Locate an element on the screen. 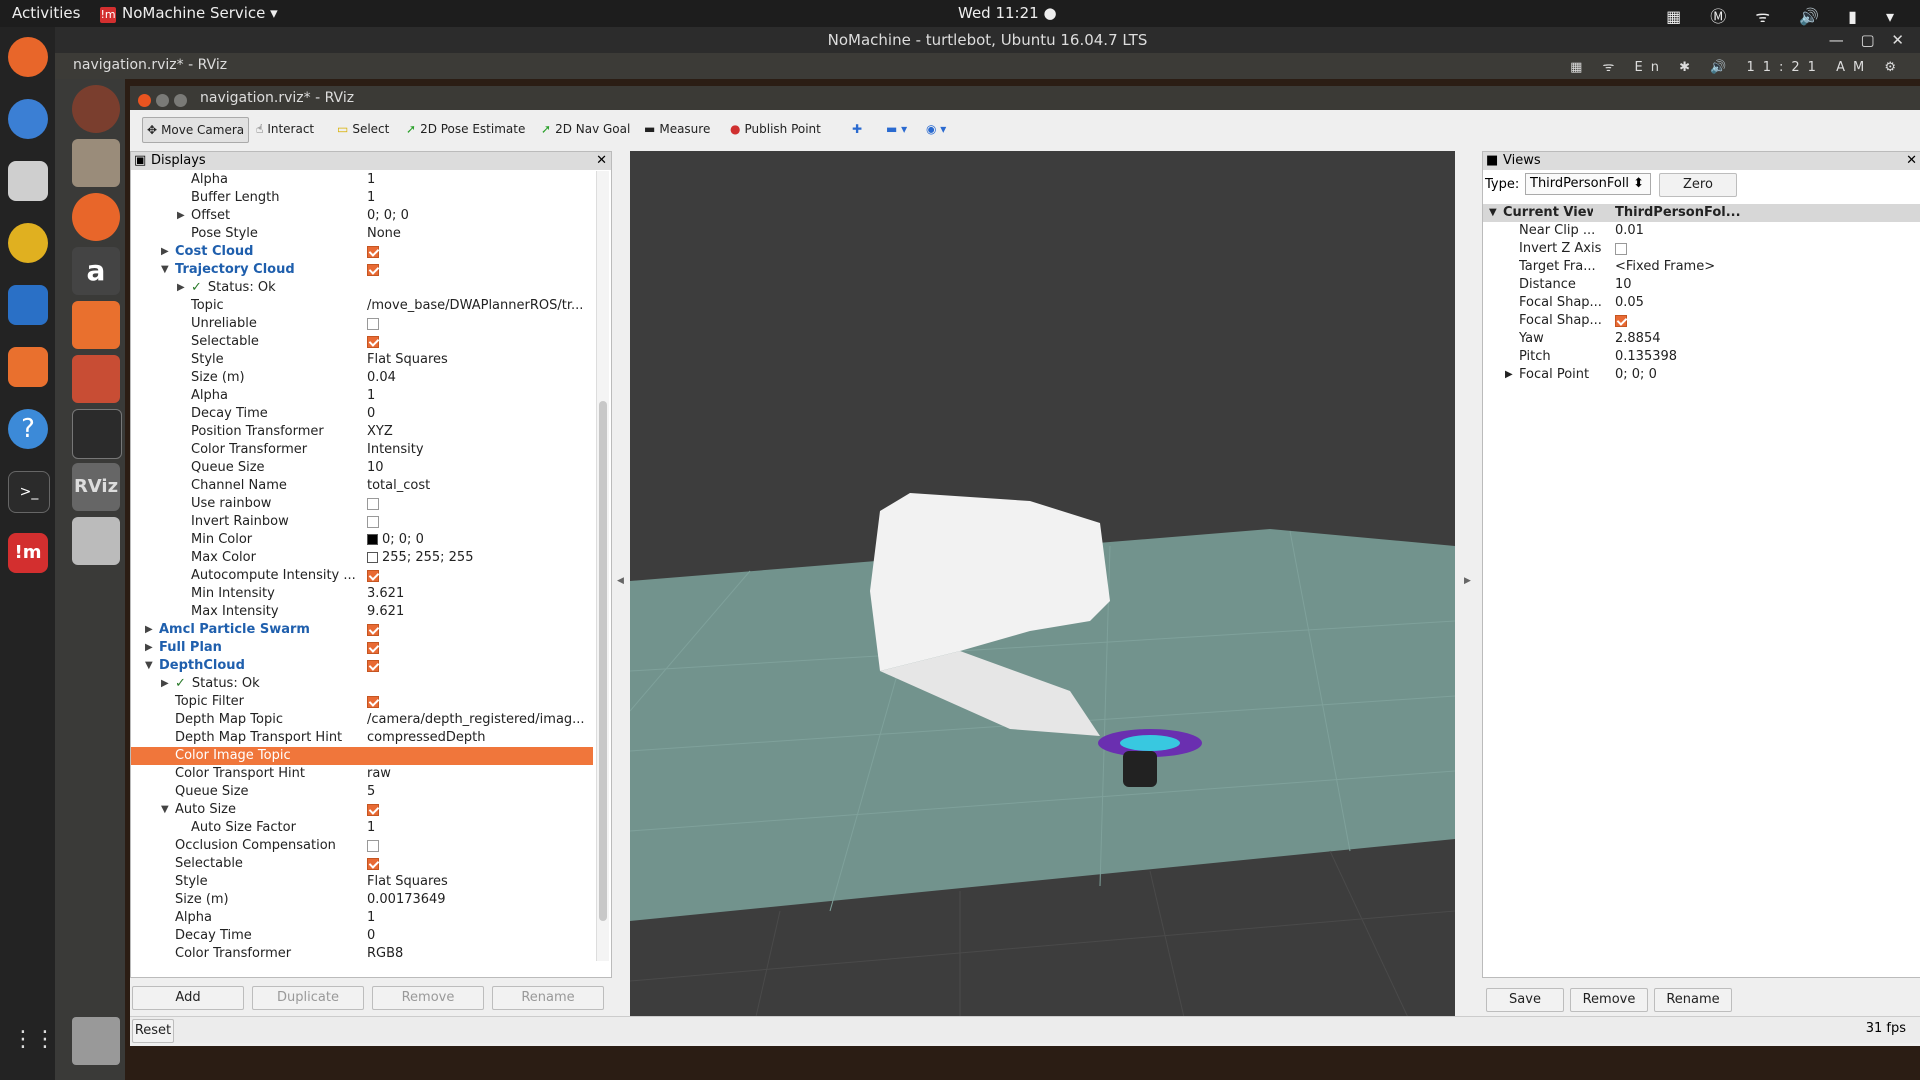  property-row: Max Intensity 9.621 is located at coordinates (362, 612).